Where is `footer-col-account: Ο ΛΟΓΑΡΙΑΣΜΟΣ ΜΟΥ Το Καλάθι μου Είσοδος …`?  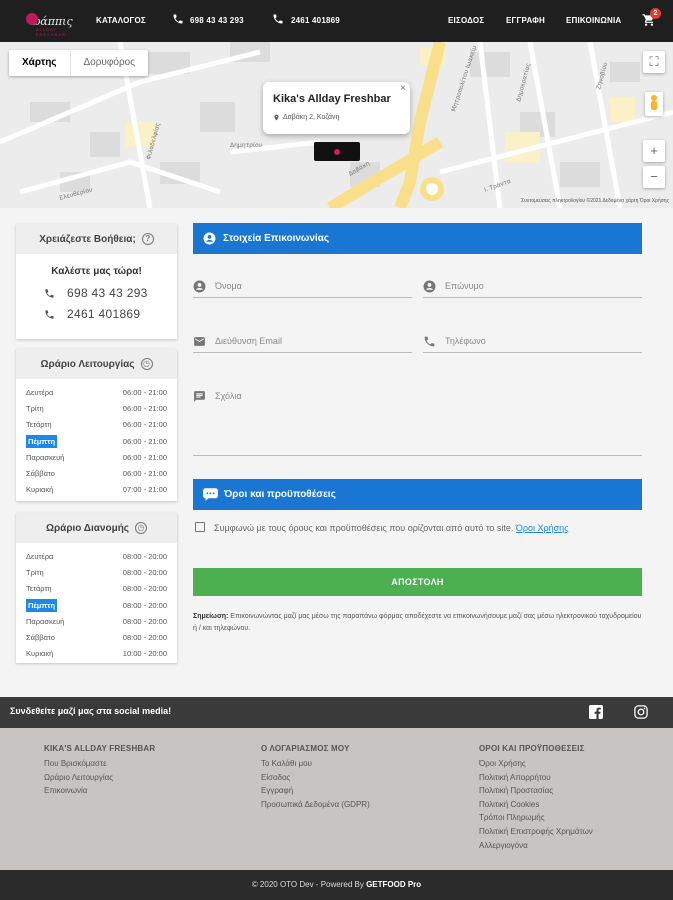
footer-col-account: Ο ΛΟΓΑΡΙΑΣΜΟΣ ΜΟΥ Το Καλάθι μου Είσοδος … is located at coordinates (315, 777).